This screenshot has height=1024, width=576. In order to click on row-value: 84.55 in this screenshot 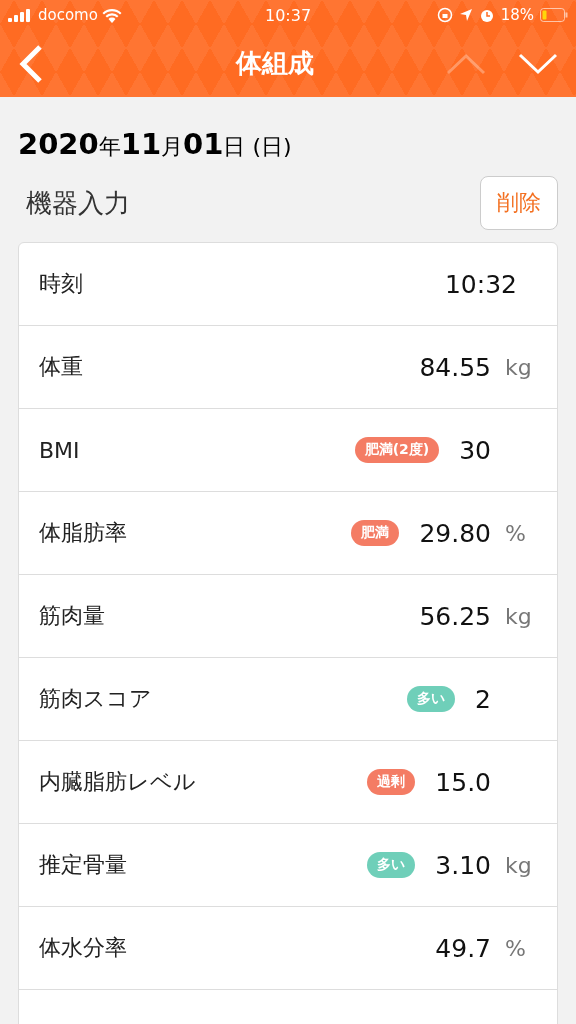, I will do `click(455, 367)`.